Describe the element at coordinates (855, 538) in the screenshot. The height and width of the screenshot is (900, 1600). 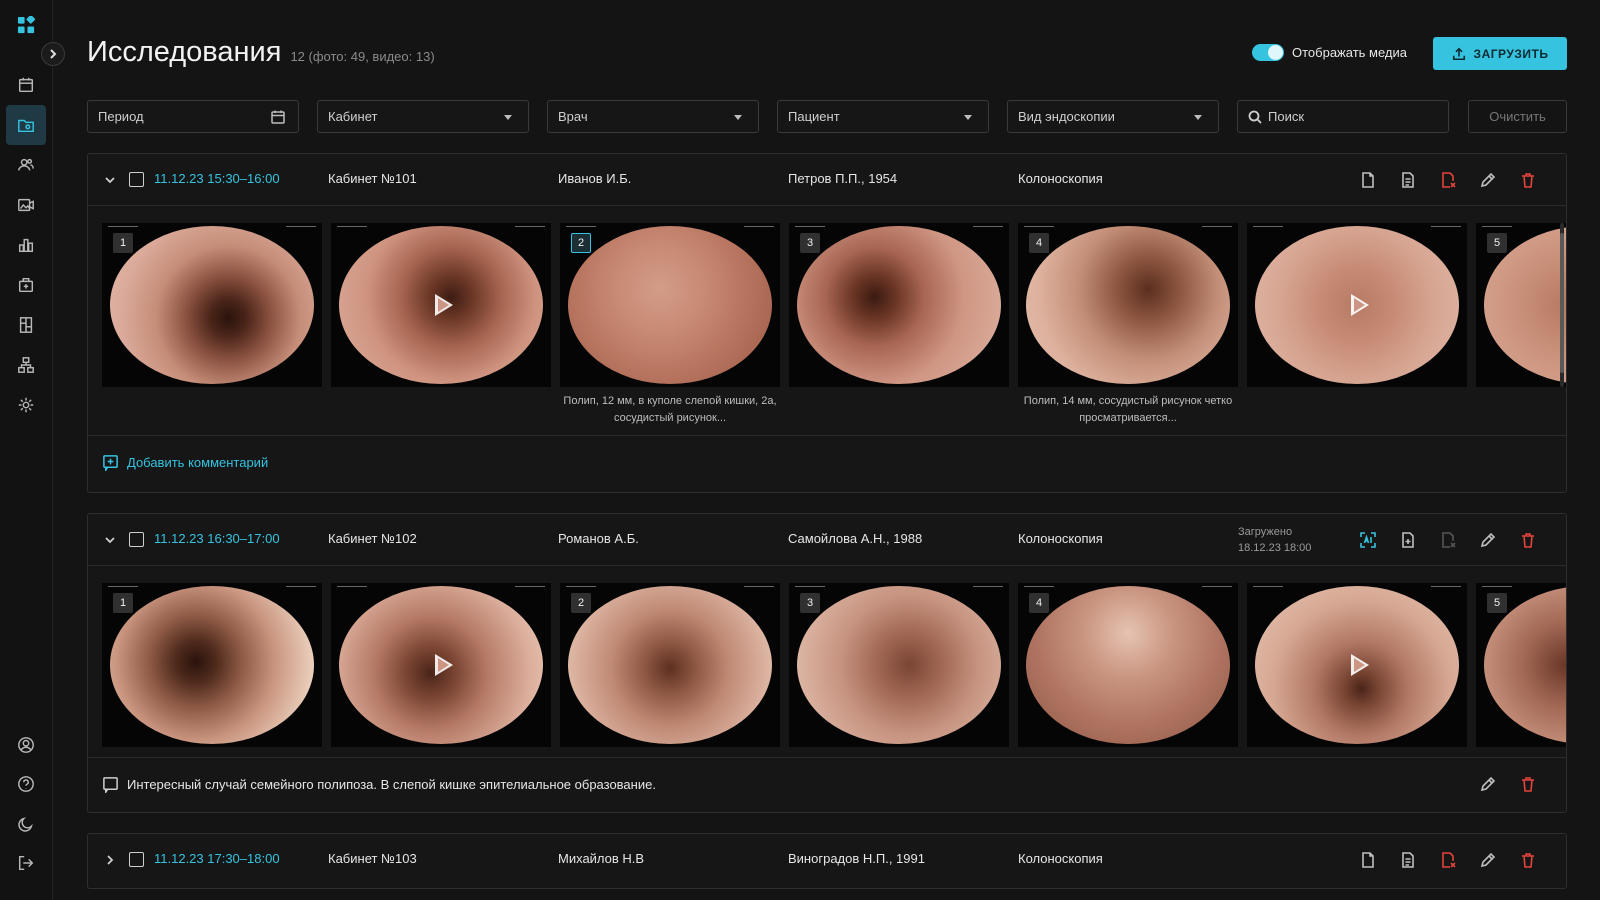
I see `study-patient: Самойлова А.Н., 1988` at that location.